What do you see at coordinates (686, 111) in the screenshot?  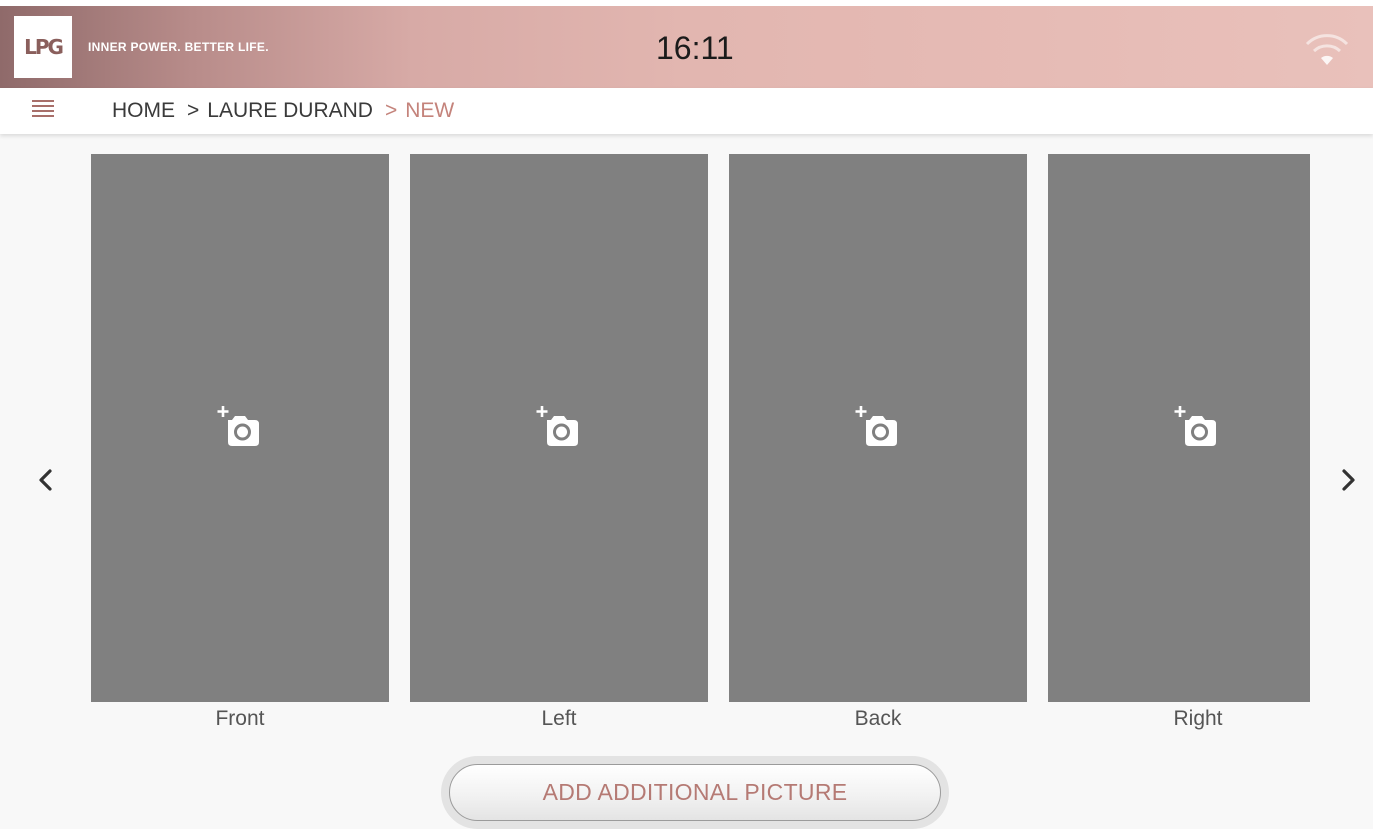 I see `breadcrumb-bar: HOME > LAURE DURAND > NEW` at bounding box center [686, 111].